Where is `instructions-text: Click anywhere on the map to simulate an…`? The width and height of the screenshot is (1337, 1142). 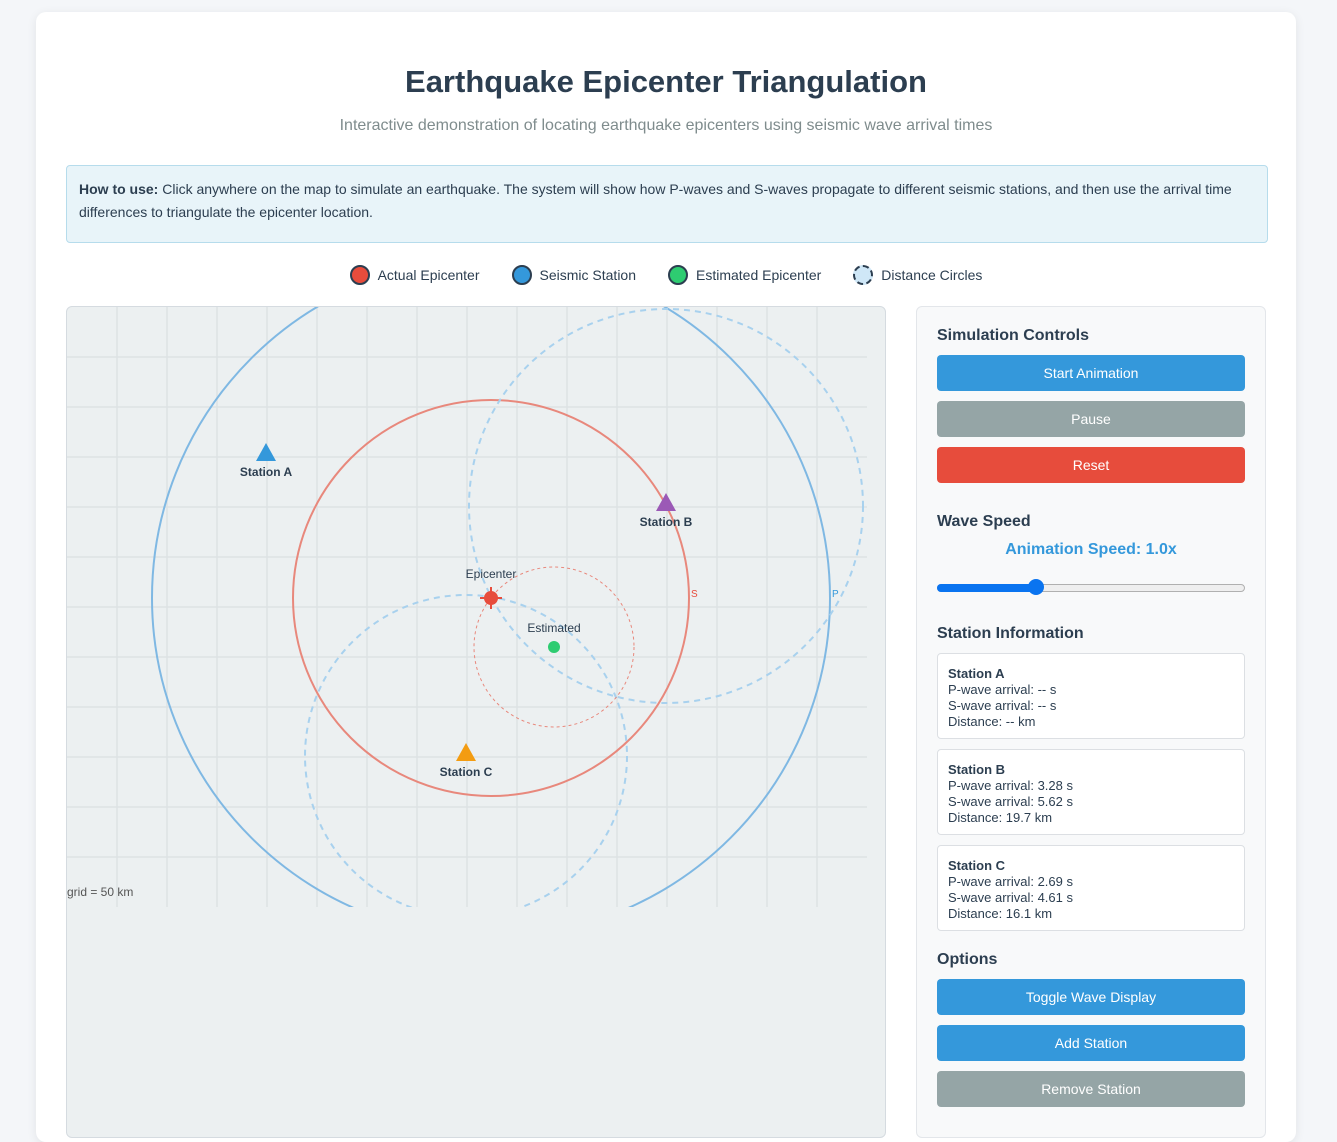
instructions-text: Click anywhere on the map to simulate an… is located at coordinates (655, 200).